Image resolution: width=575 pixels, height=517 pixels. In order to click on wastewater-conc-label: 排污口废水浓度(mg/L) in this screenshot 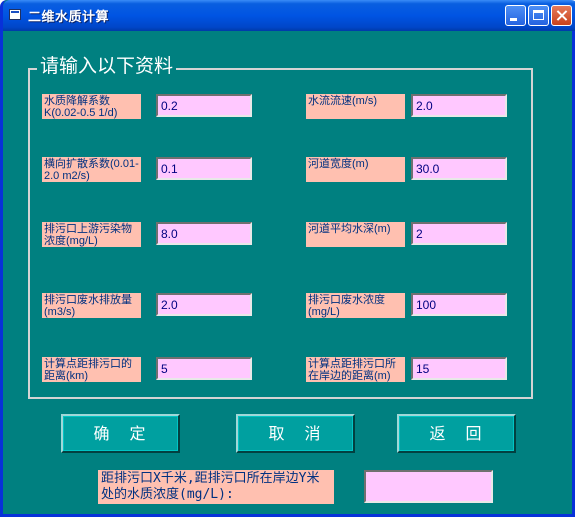, I will do `click(355, 305)`.